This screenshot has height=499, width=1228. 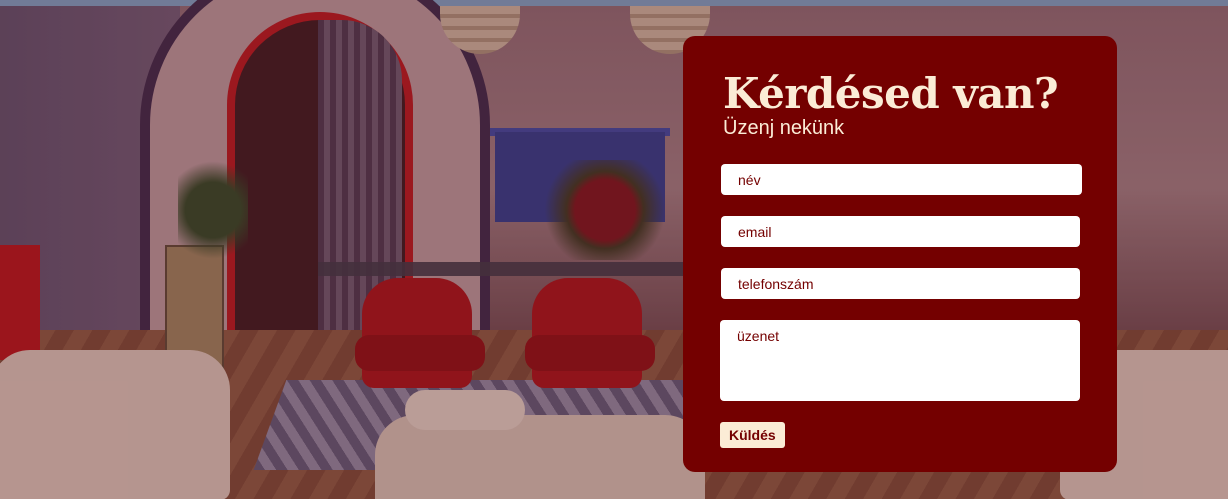 What do you see at coordinates (900, 360) in the screenshot?
I see `message-textarea` at bounding box center [900, 360].